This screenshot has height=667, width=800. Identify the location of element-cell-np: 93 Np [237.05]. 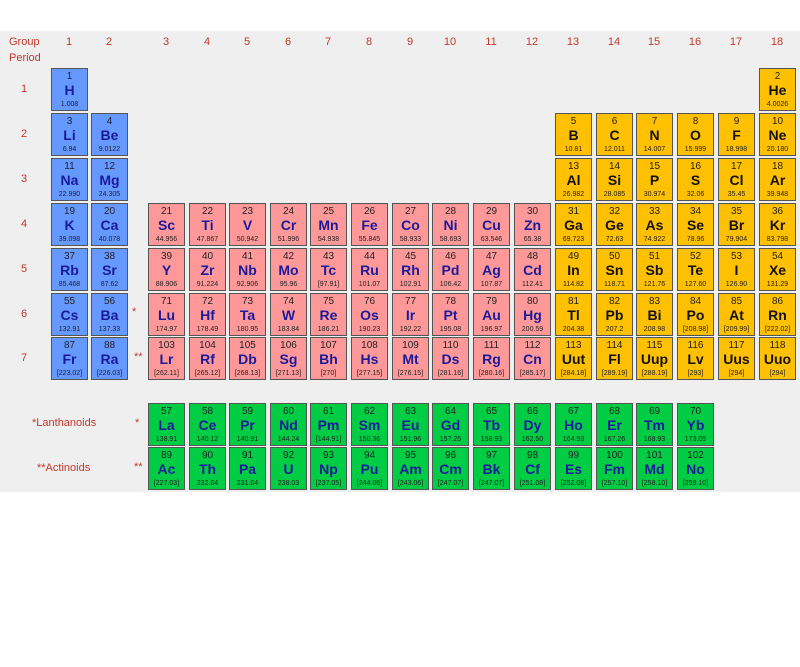
(328, 468).